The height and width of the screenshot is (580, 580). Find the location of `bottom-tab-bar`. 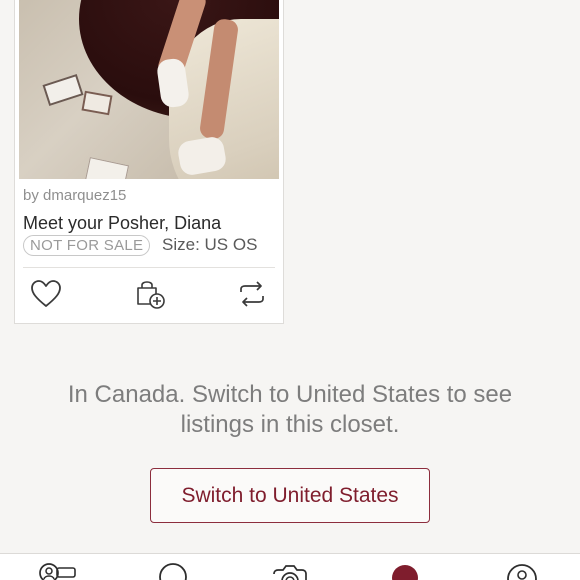

bottom-tab-bar is located at coordinates (290, 566).